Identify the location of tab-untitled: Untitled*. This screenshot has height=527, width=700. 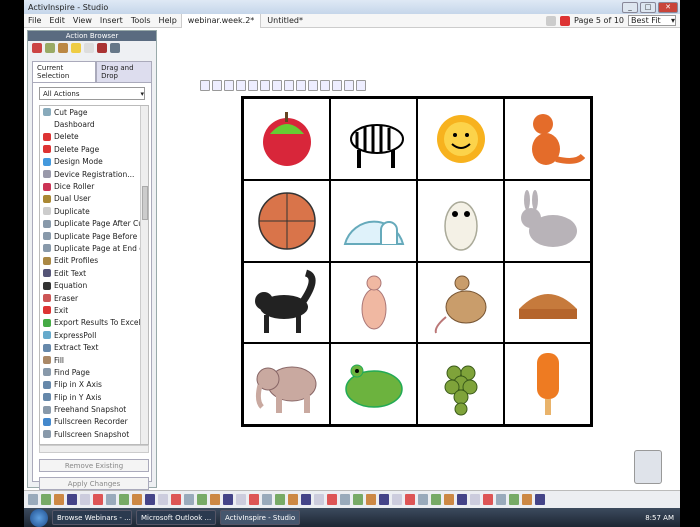
(284, 20).